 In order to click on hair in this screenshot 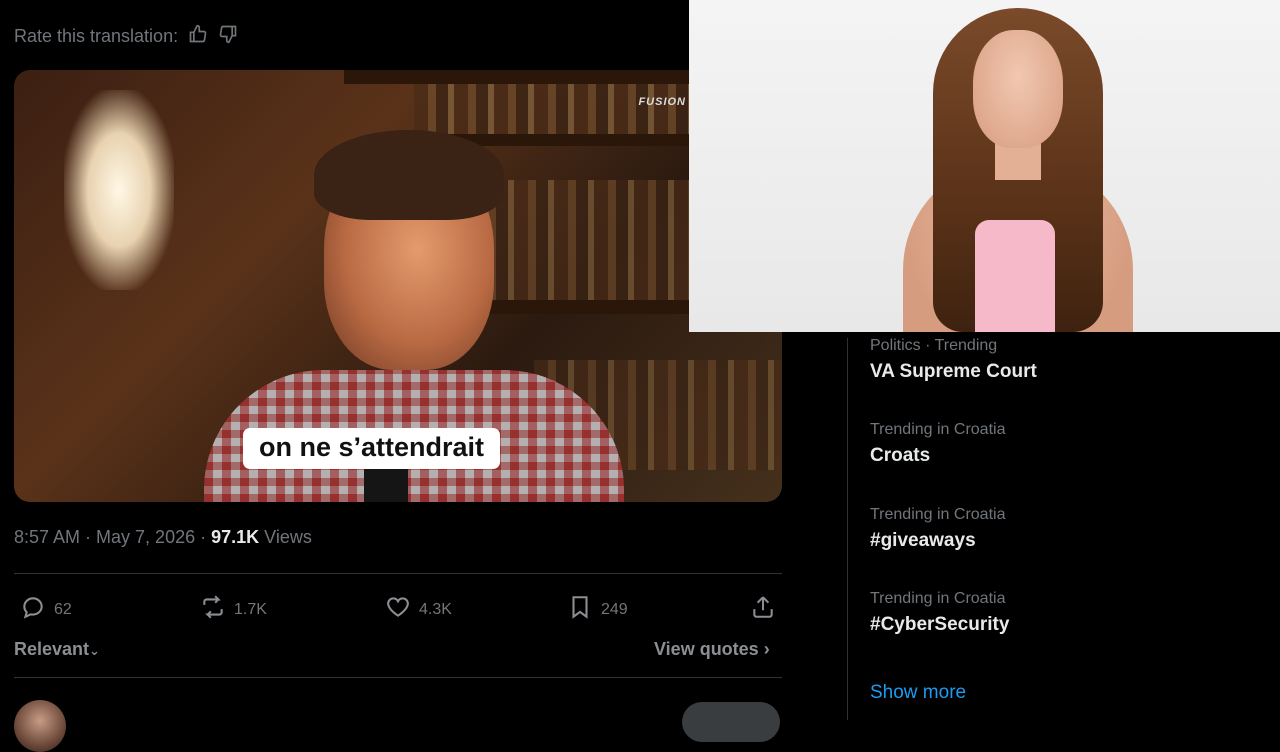, I will do `click(409, 175)`.